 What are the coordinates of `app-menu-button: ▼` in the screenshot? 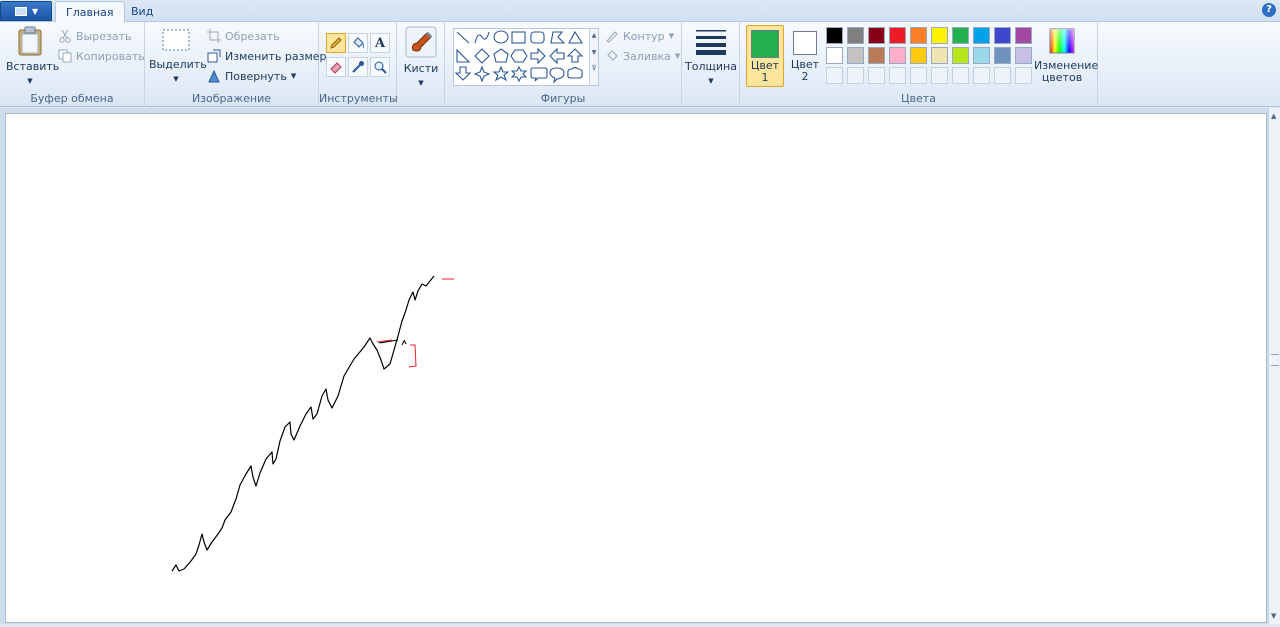 It's located at (26, 11).